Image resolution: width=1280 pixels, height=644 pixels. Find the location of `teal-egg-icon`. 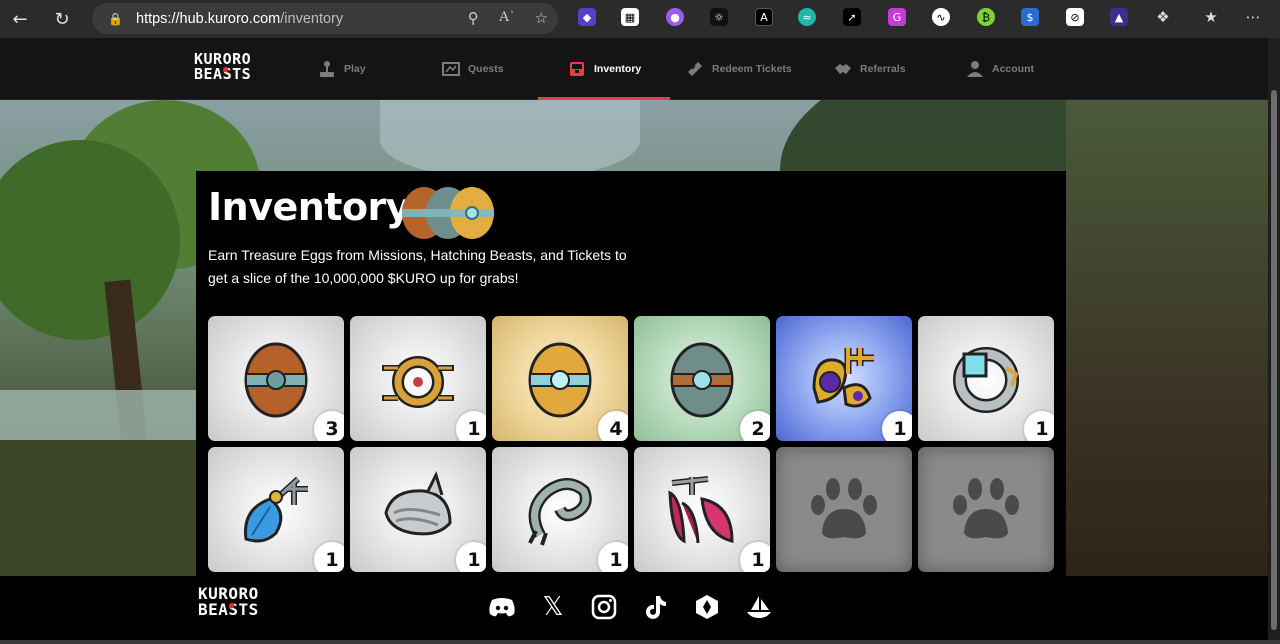

teal-egg-icon is located at coordinates (702, 380).